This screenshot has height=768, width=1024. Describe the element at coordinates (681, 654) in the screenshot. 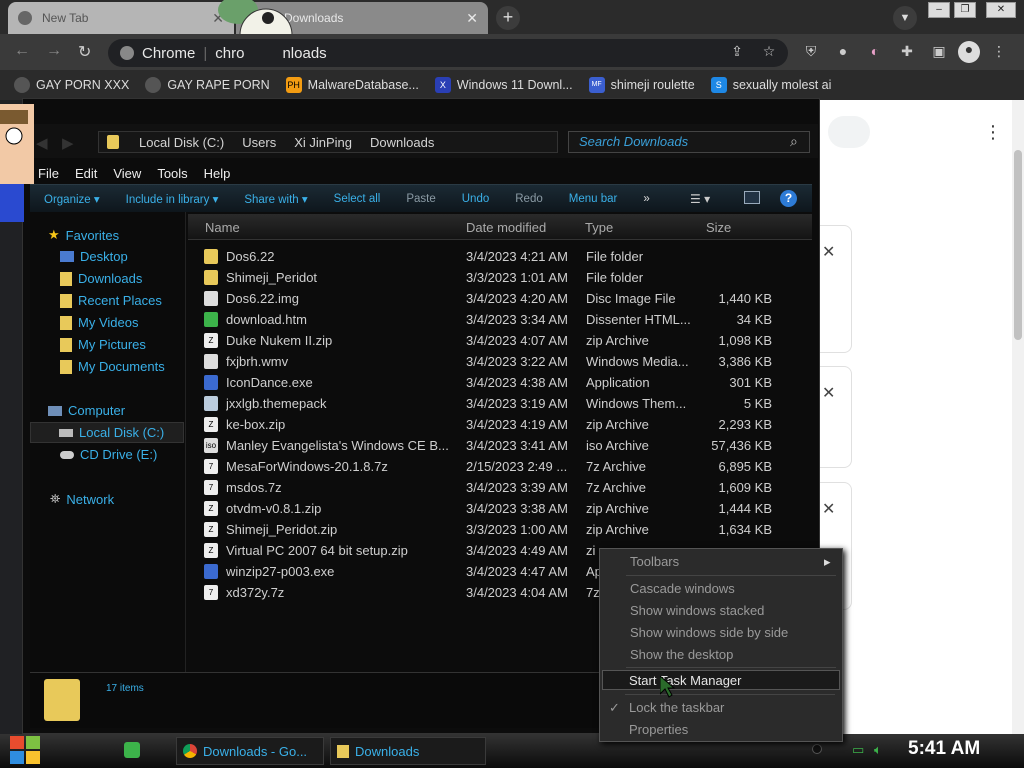

I see `menu-item-show-desktop: Show the desktop` at that location.